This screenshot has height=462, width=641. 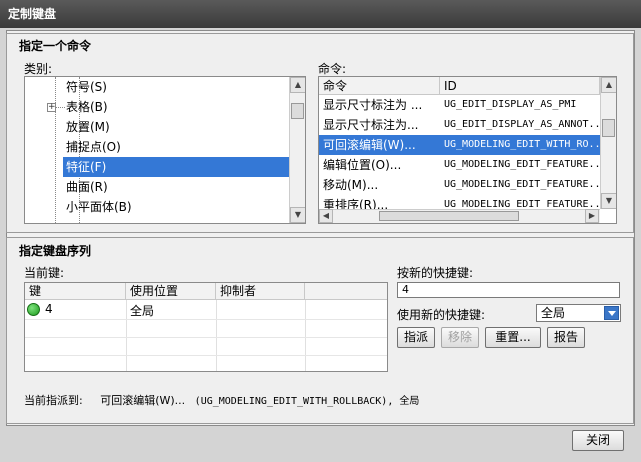 What do you see at coordinates (171, 291) in the screenshot?
I see `column-header-location: 使用位置` at bounding box center [171, 291].